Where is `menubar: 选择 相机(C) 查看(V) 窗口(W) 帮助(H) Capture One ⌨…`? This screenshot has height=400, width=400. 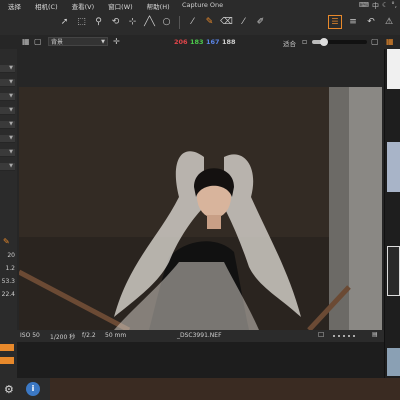 menubar: 选择 相机(C) 查看(V) 窗口(W) 帮助(H) Capture One ⌨… is located at coordinates (200, 5).